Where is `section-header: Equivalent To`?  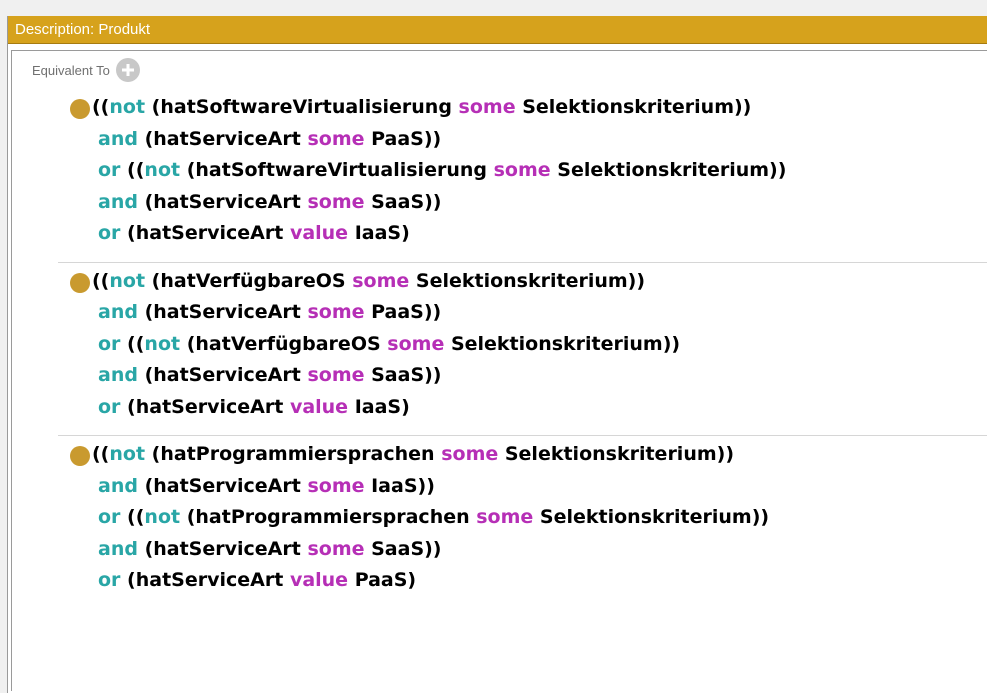 section-header: Equivalent To is located at coordinates (499, 70).